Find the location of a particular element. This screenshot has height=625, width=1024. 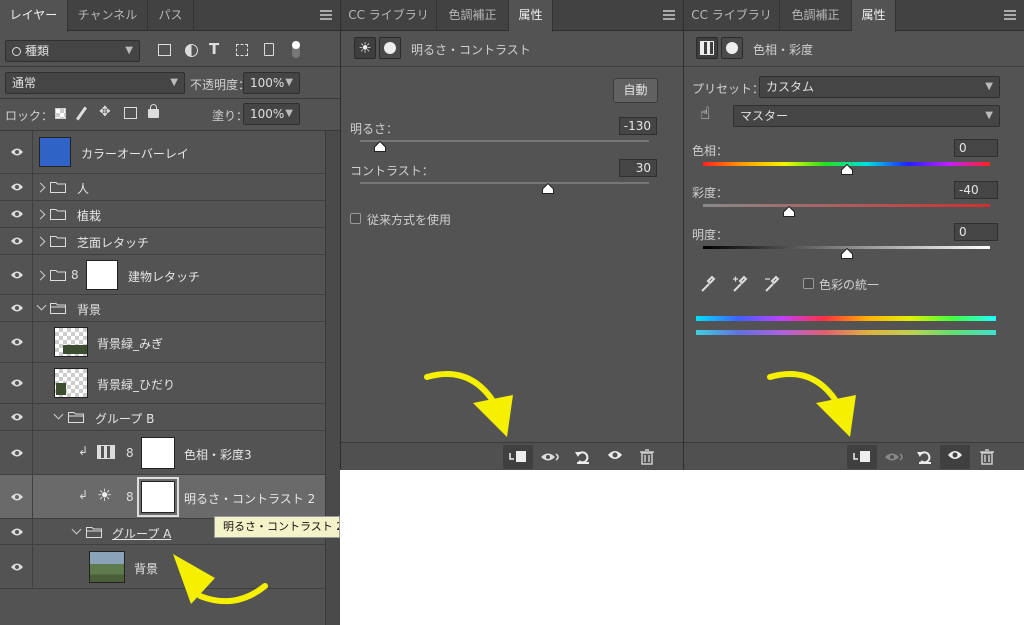

lock-all-icon is located at coordinates (153, 111).